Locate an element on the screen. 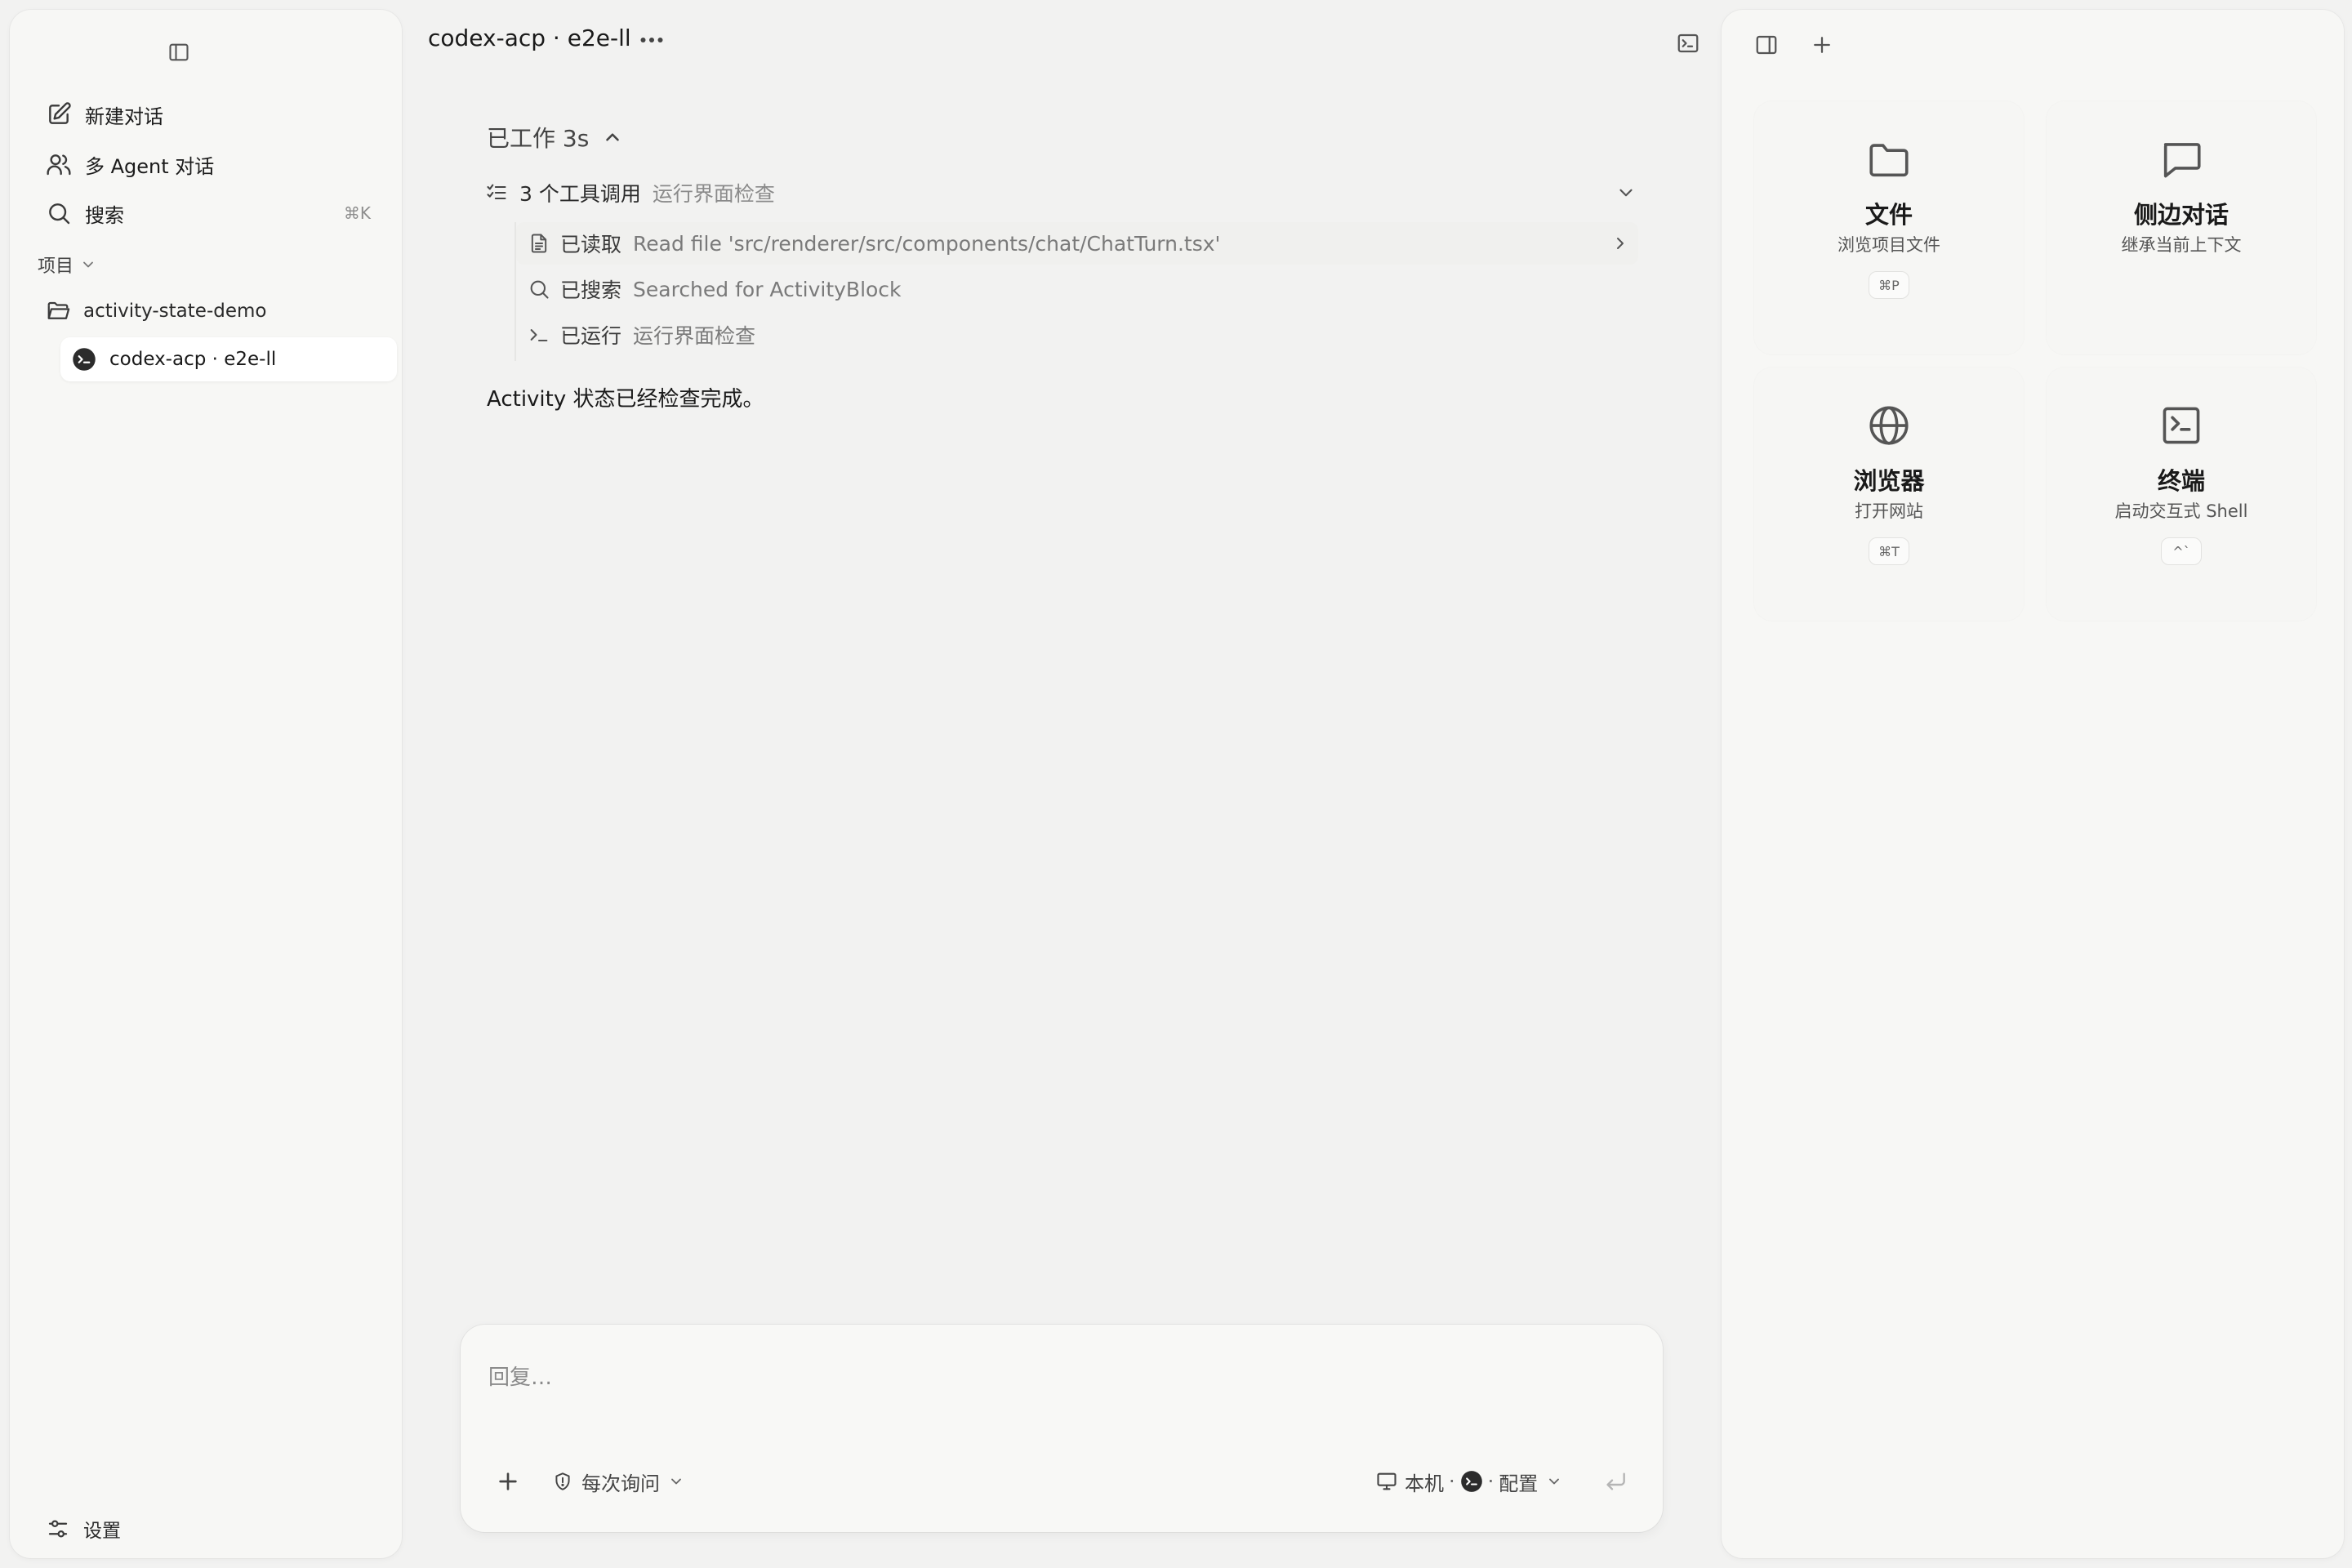 This screenshot has width=2352, height=1568. side-chat-tile: 侧边对话 继承当前上下文 is located at coordinates (2181, 227).